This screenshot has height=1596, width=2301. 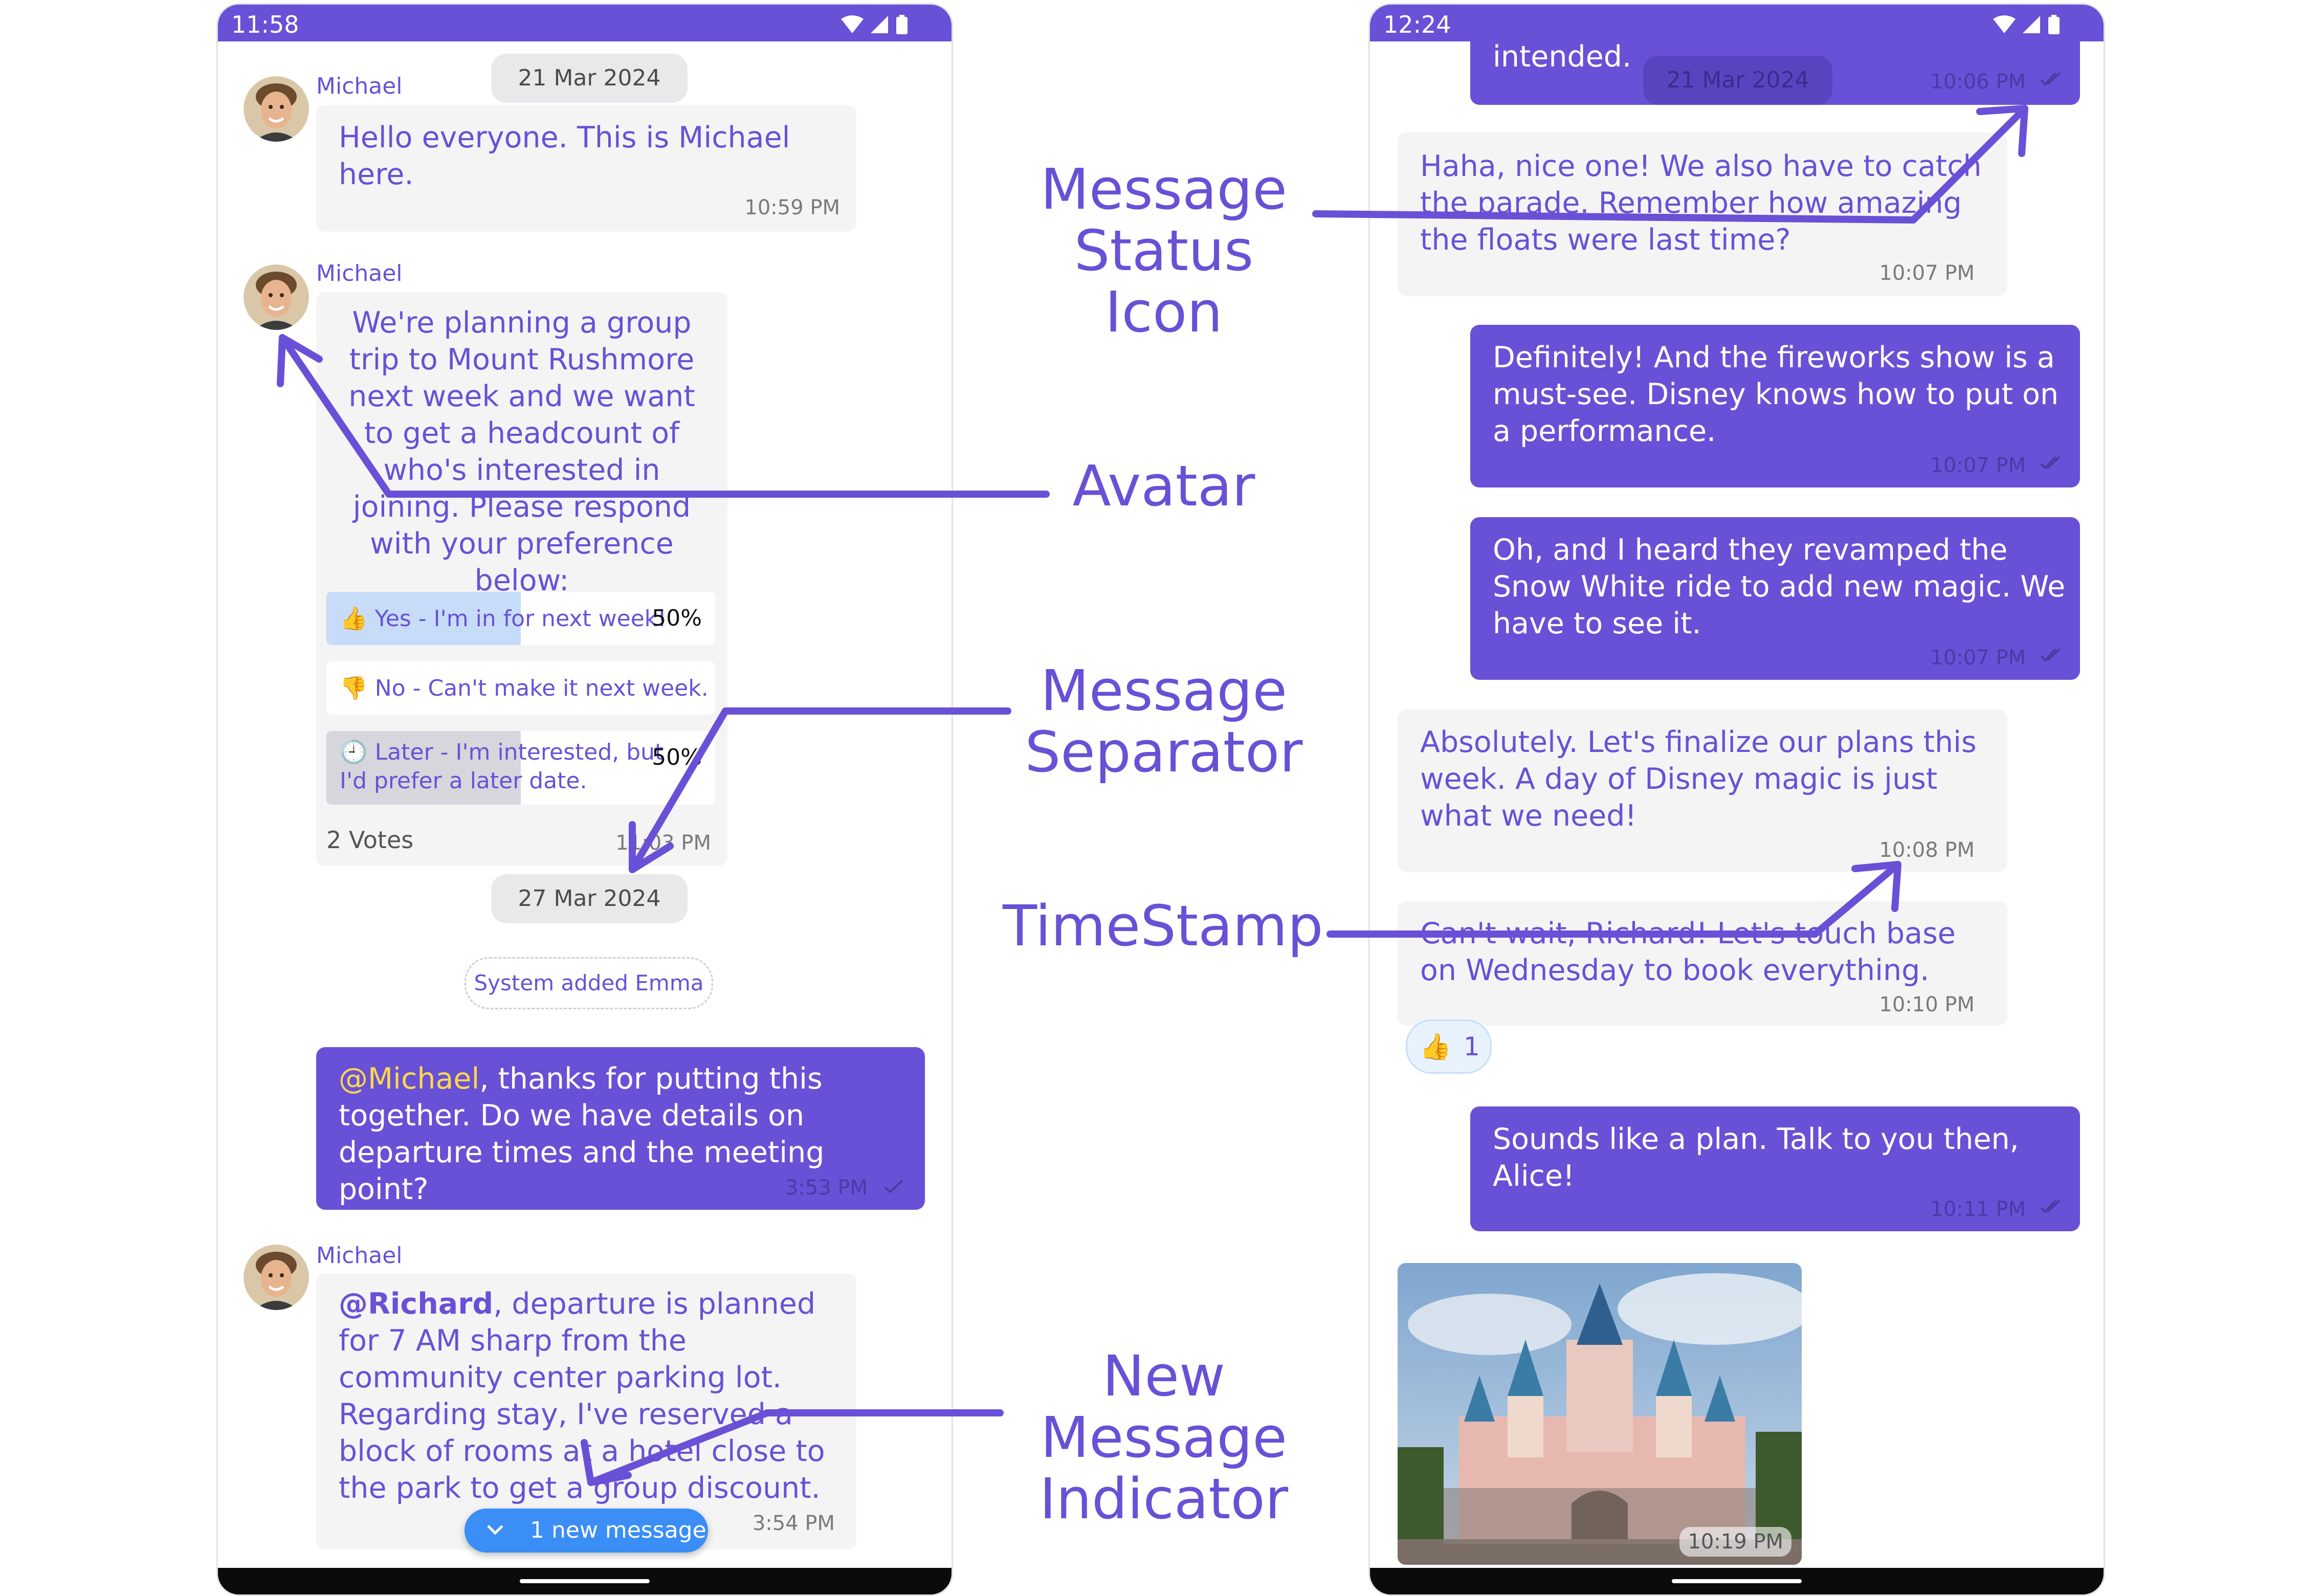 I want to click on arrow-avatar, so click(x=664, y=416).